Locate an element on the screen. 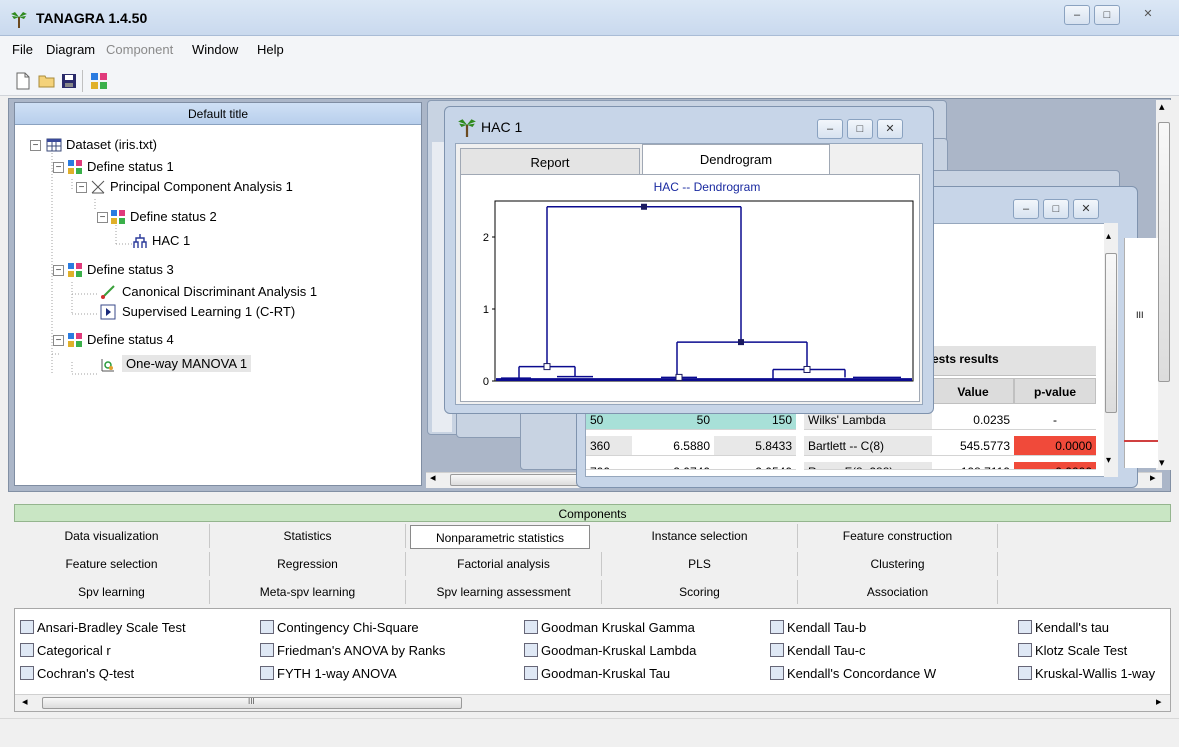 This screenshot has height=747, width=1179. category-nonparametric-statistics: Nonparametric statistics is located at coordinates (500, 537).